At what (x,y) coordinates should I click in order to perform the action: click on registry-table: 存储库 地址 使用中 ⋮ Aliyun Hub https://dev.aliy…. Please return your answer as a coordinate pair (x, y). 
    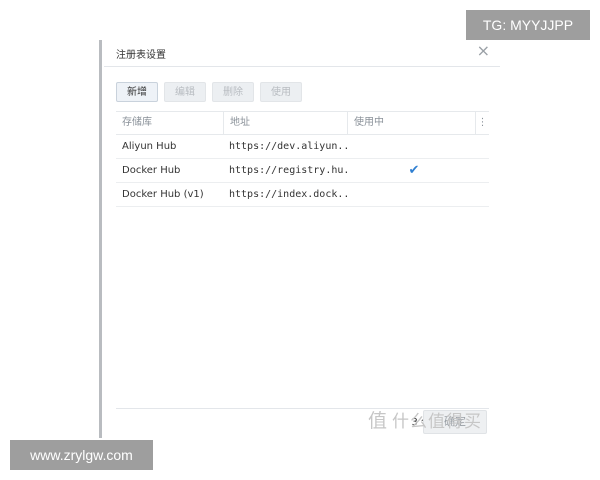
    Looking at the image, I should click on (302, 159).